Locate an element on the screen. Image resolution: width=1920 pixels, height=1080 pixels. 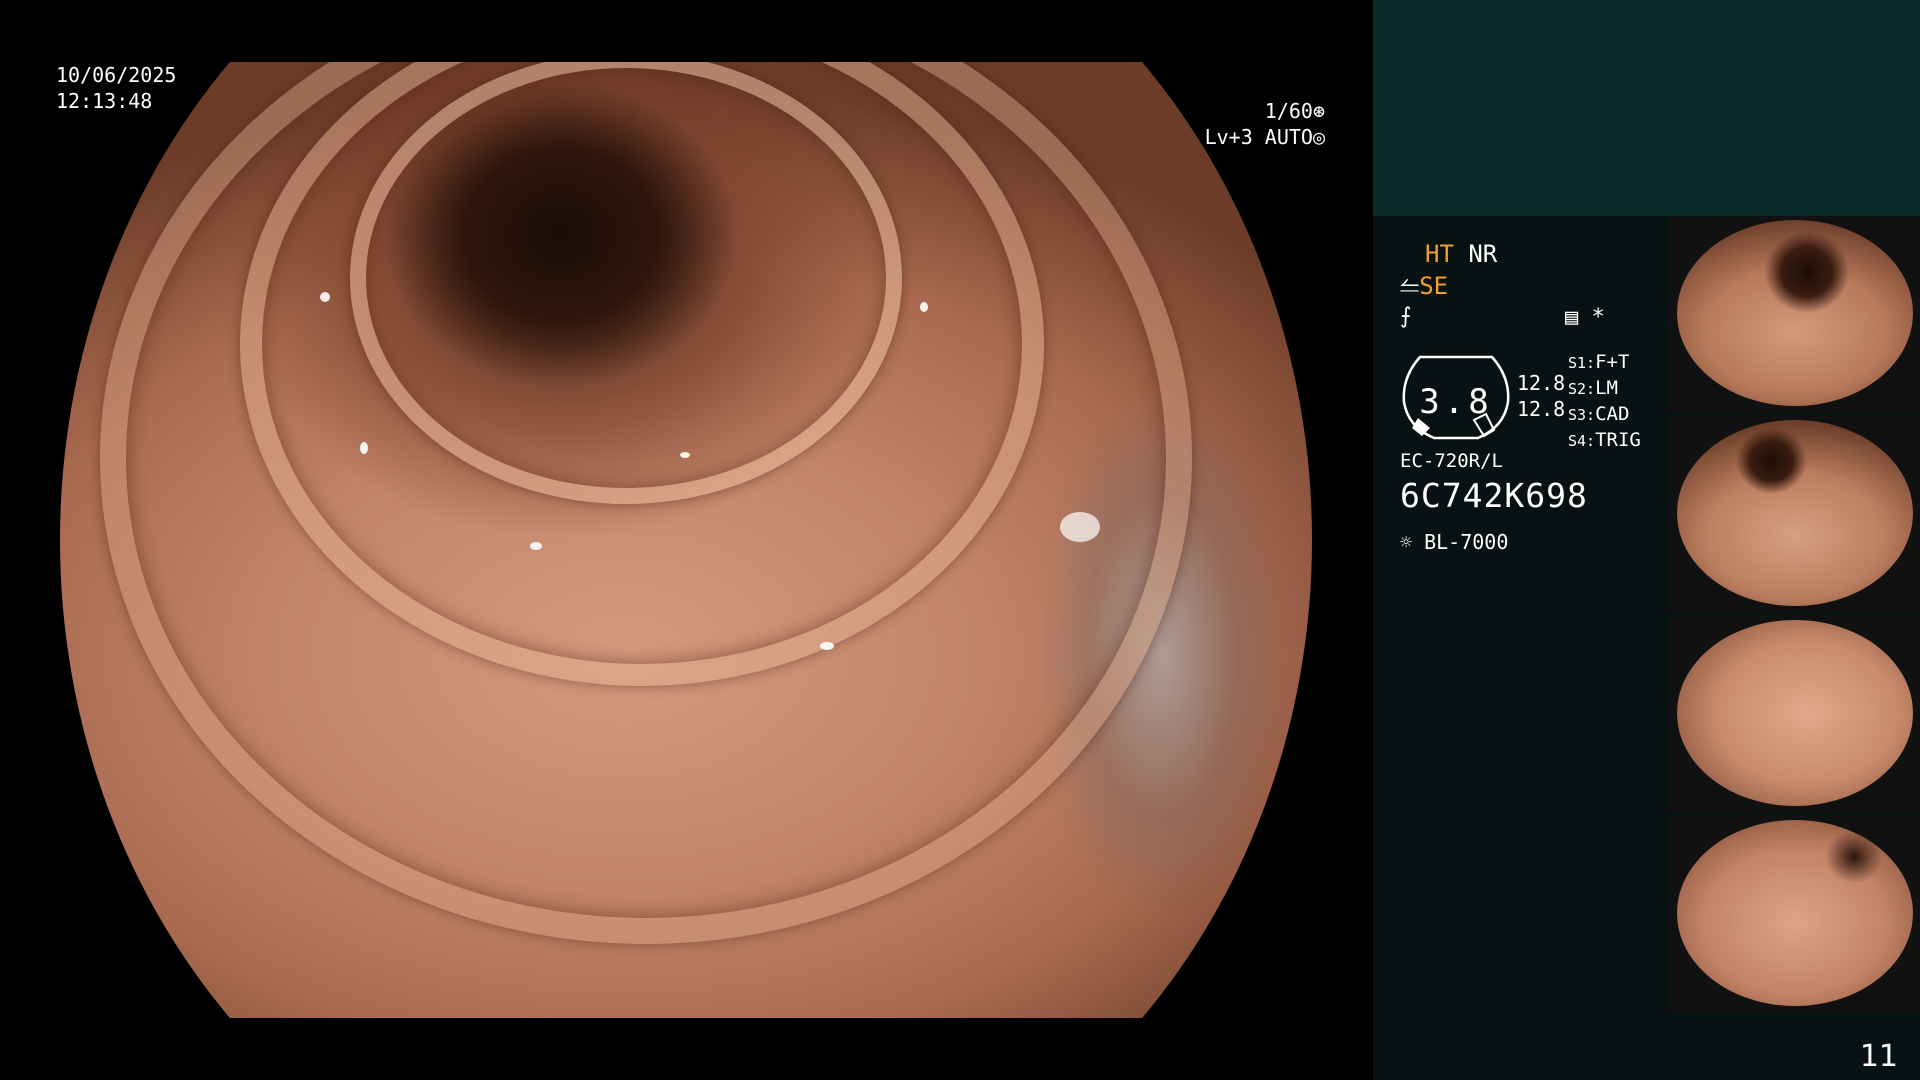
switch-setting-4: S4:TRIG is located at coordinates (1604, 440).